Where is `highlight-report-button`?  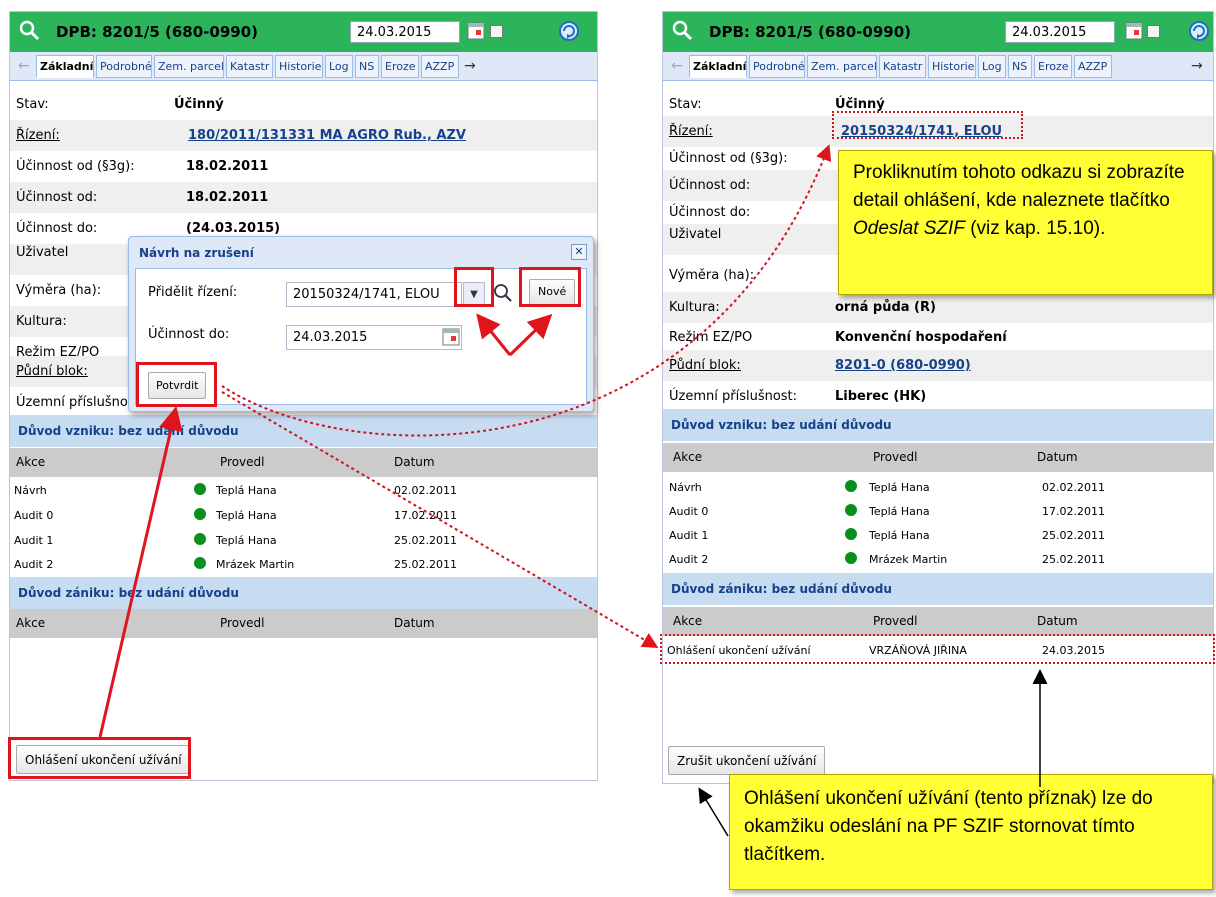 highlight-report-button is located at coordinates (99, 758).